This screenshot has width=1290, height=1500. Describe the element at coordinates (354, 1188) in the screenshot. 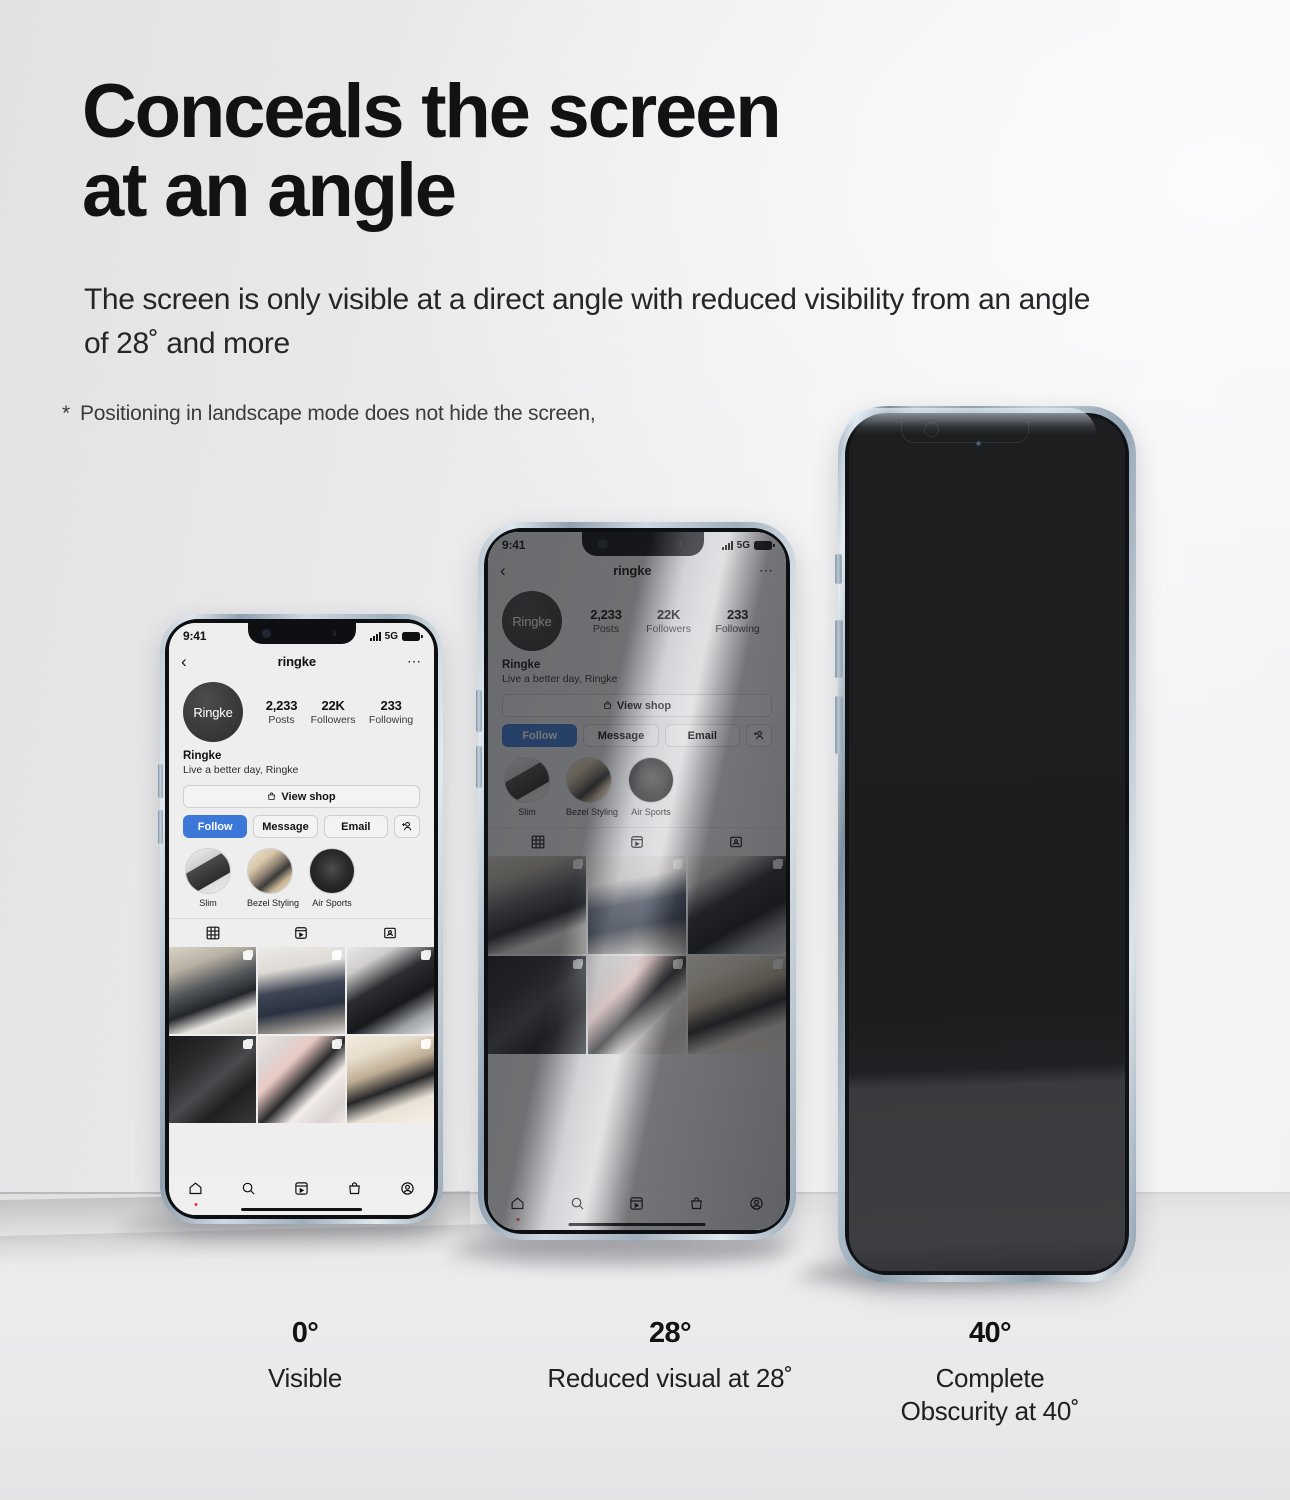

I see `shop-icon` at that location.